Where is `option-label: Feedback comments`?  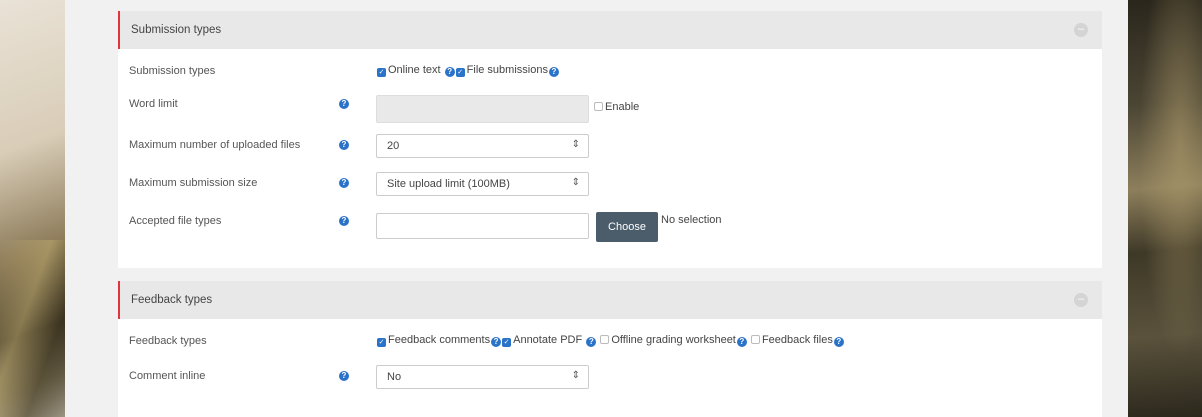
option-label: Feedback comments is located at coordinates (439, 340).